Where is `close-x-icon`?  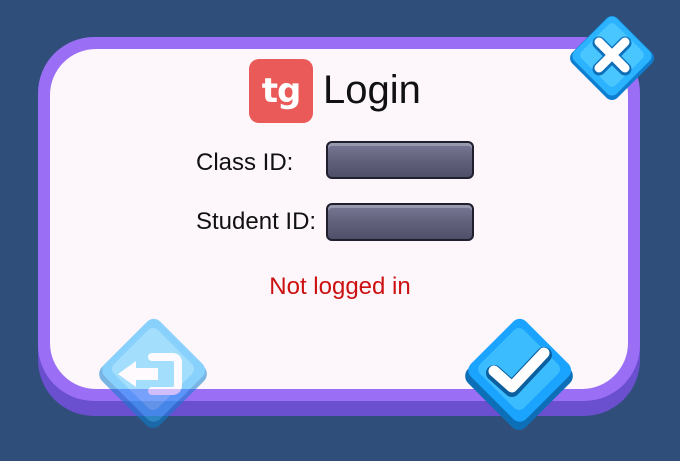
close-x-icon is located at coordinates (612, 58).